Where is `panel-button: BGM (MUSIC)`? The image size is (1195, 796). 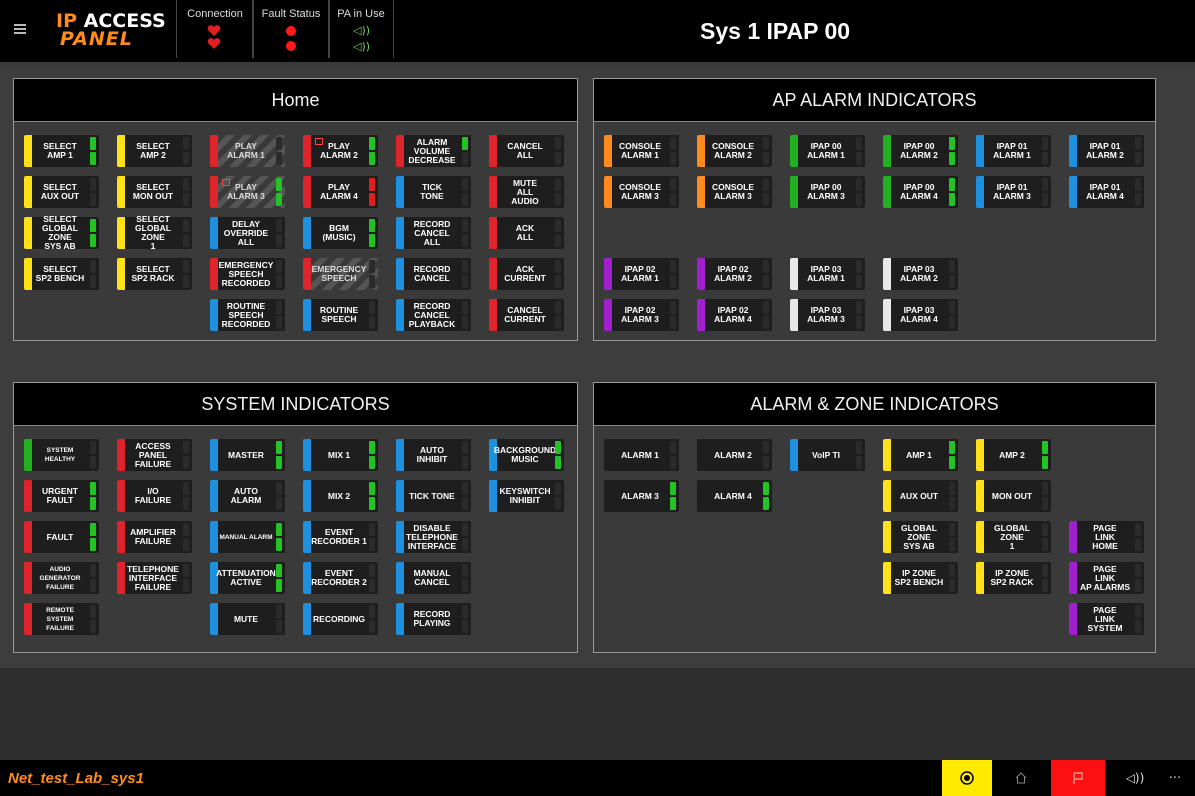
panel-button: BGM (MUSIC) is located at coordinates (340, 233).